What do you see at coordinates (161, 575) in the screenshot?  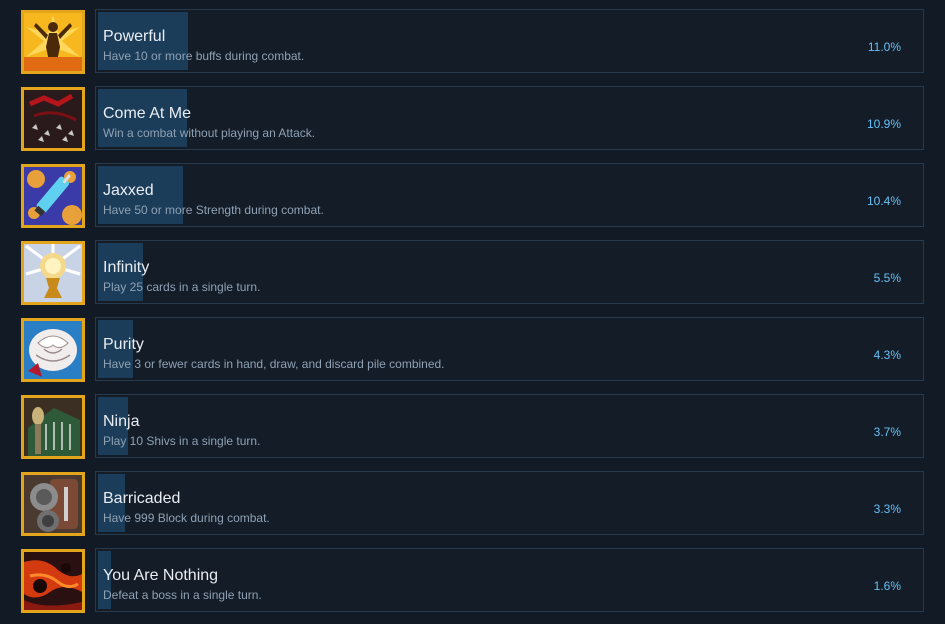 I see `achievement-title: You Are Nothing` at bounding box center [161, 575].